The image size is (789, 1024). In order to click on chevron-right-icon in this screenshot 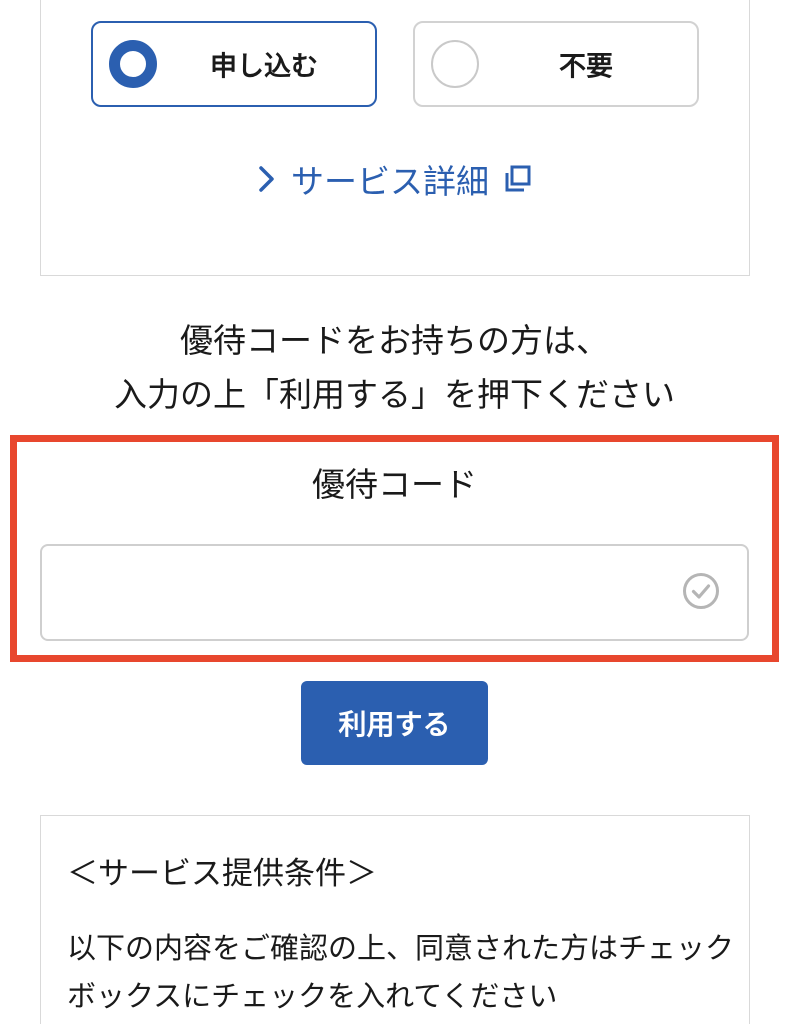, I will do `click(267, 179)`.